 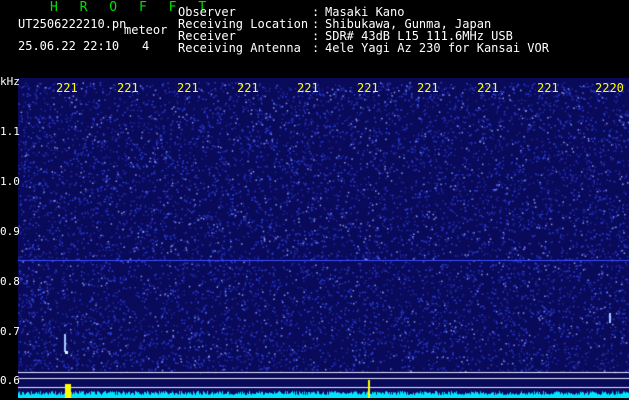 What do you see at coordinates (316, 48) in the screenshot?
I see `antenna-colon: :` at bounding box center [316, 48].